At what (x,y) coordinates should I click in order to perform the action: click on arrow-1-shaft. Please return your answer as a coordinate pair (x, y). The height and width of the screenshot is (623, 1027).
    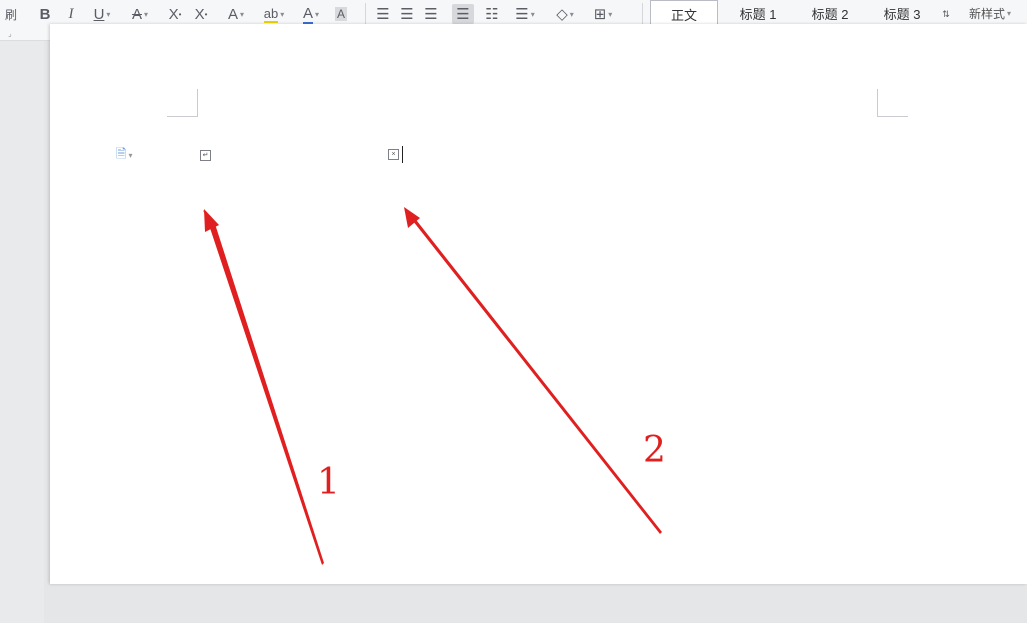
    Looking at the image, I should click on (263, 387).